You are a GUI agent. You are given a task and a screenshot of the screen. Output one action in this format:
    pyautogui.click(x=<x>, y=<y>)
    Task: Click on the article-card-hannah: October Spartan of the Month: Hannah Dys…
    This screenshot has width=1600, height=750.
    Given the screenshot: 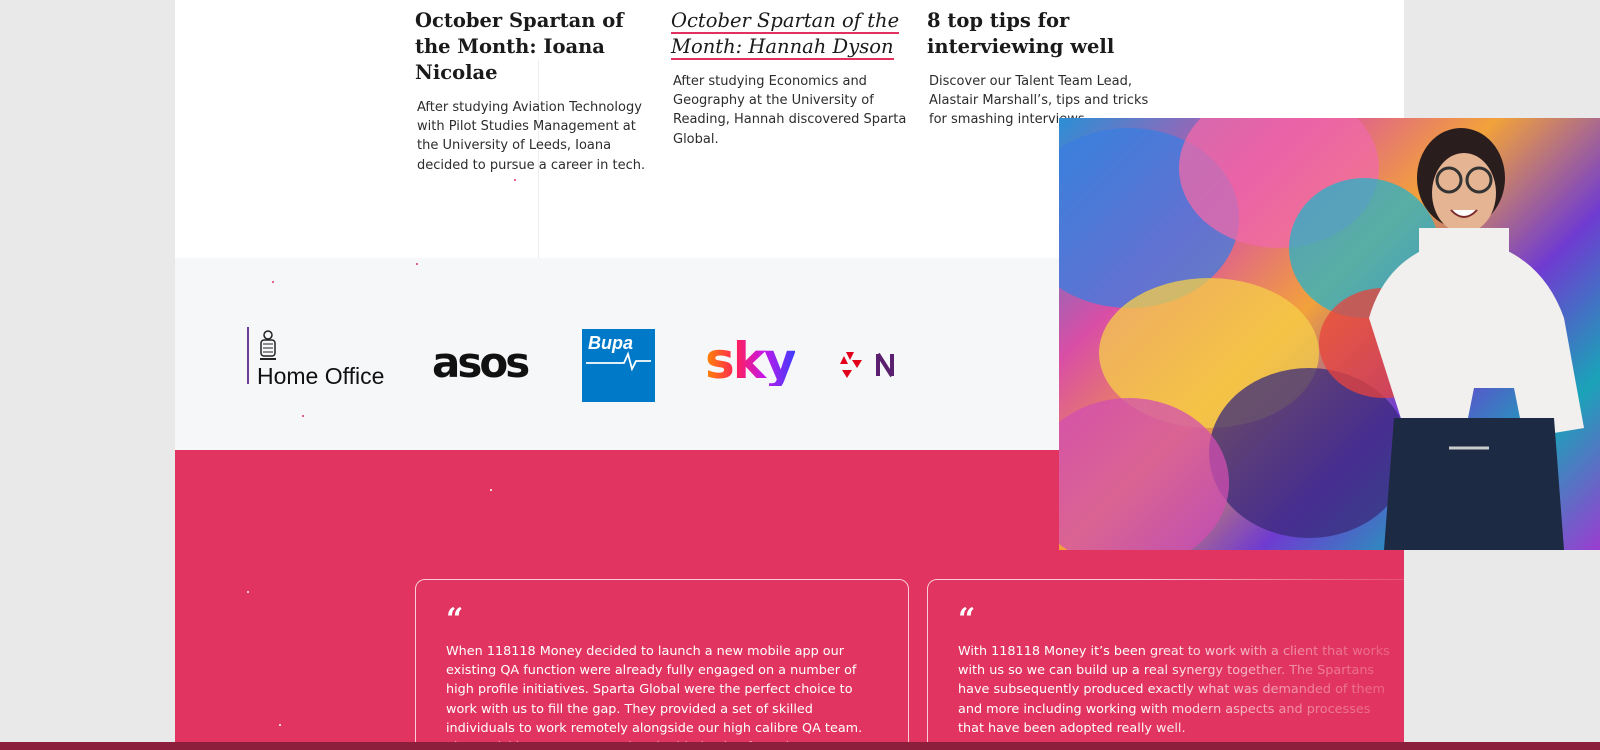 What is the action you would take?
    pyautogui.click(x=789, y=78)
    